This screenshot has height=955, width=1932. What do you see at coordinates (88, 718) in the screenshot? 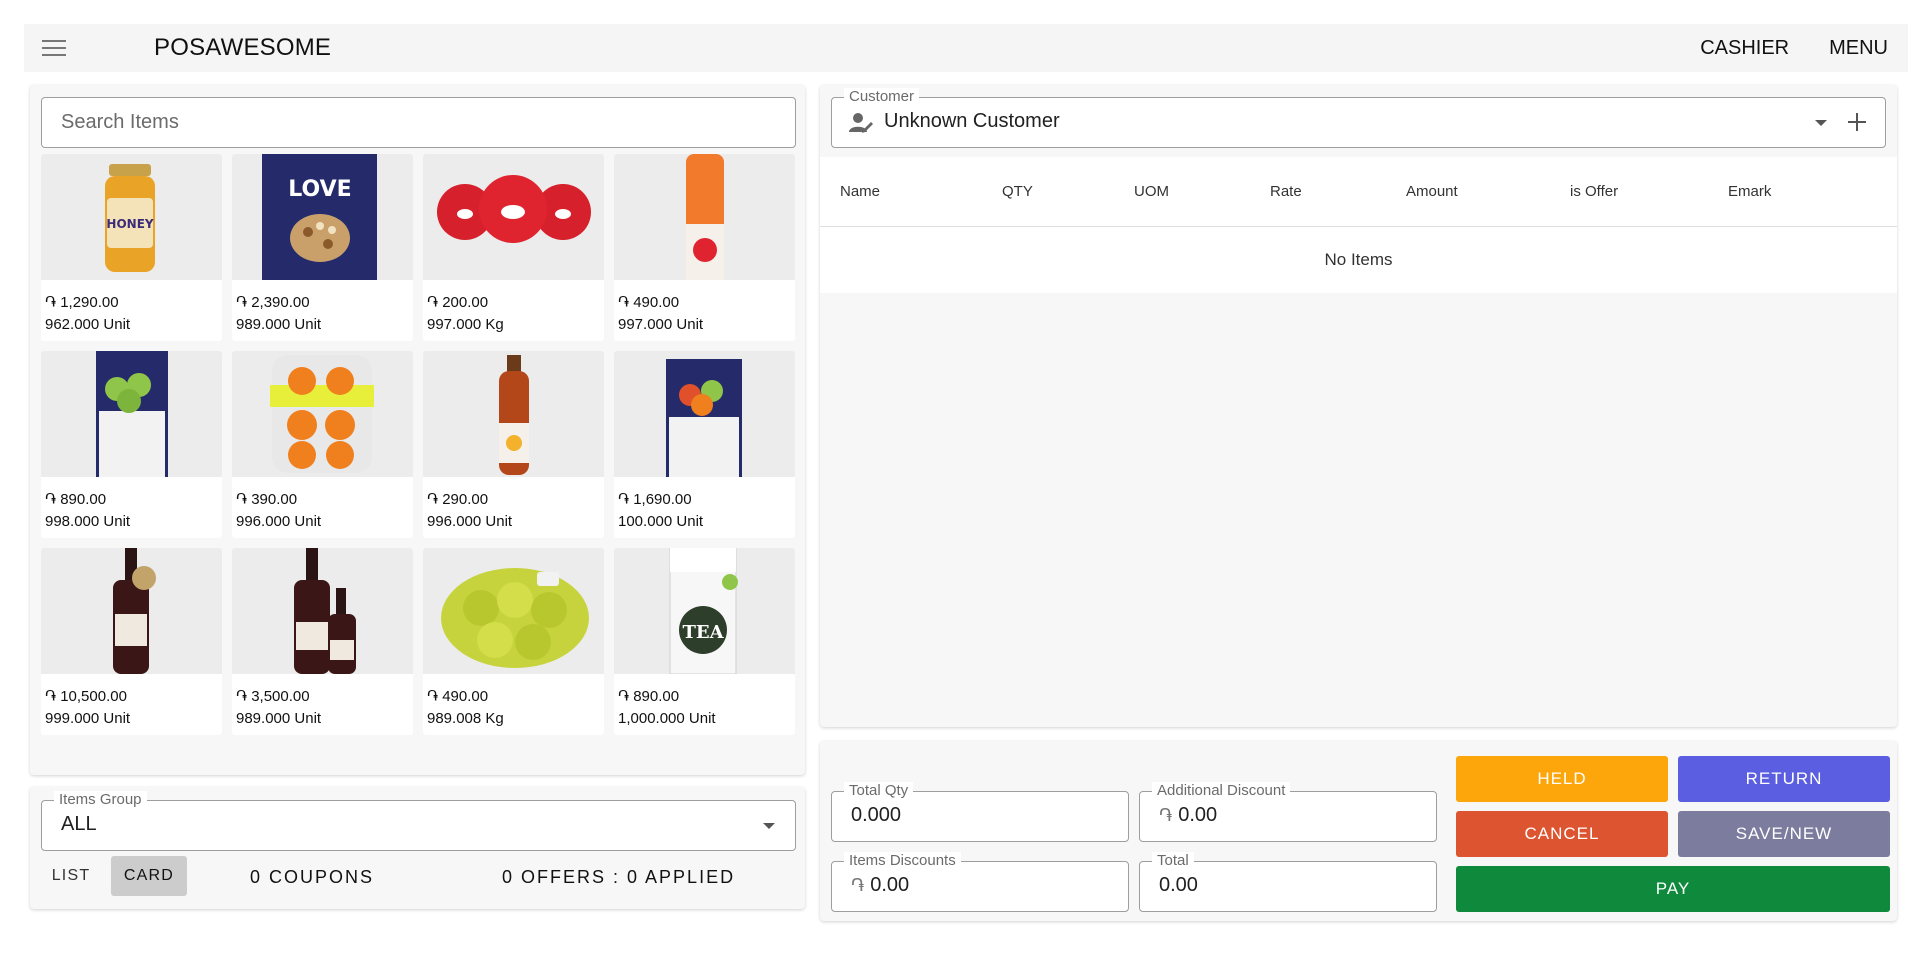
I see `item-stock: 999.000 Unit` at bounding box center [88, 718].